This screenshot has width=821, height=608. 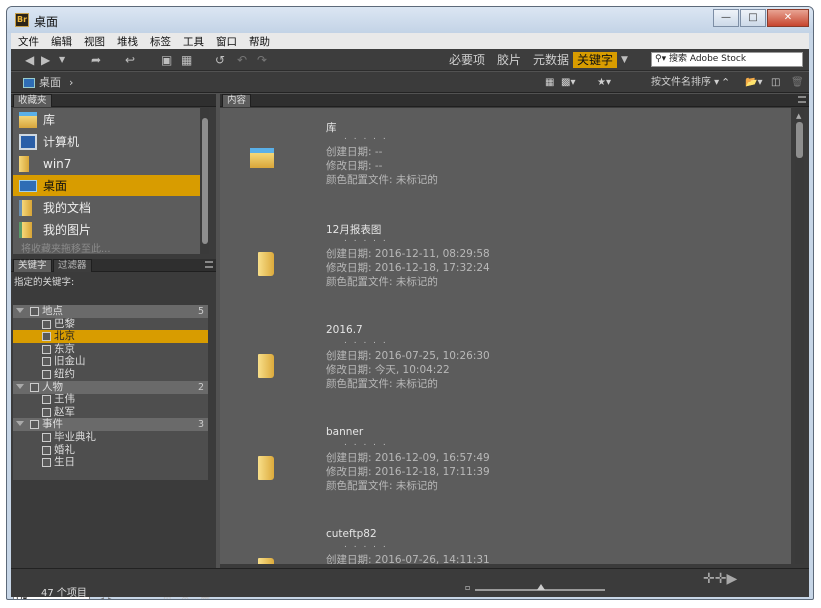 I want to click on favorites-scrollbar, so click(x=205, y=181).